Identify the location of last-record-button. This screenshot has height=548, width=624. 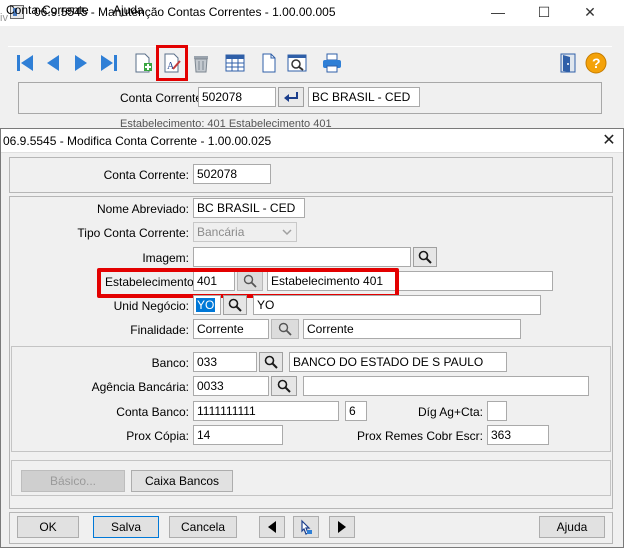
(109, 63).